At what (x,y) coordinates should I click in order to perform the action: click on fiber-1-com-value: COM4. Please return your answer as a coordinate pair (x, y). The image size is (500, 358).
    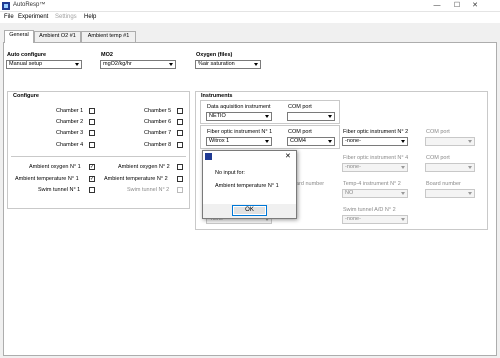
    Looking at the image, I should click on (298, 141).